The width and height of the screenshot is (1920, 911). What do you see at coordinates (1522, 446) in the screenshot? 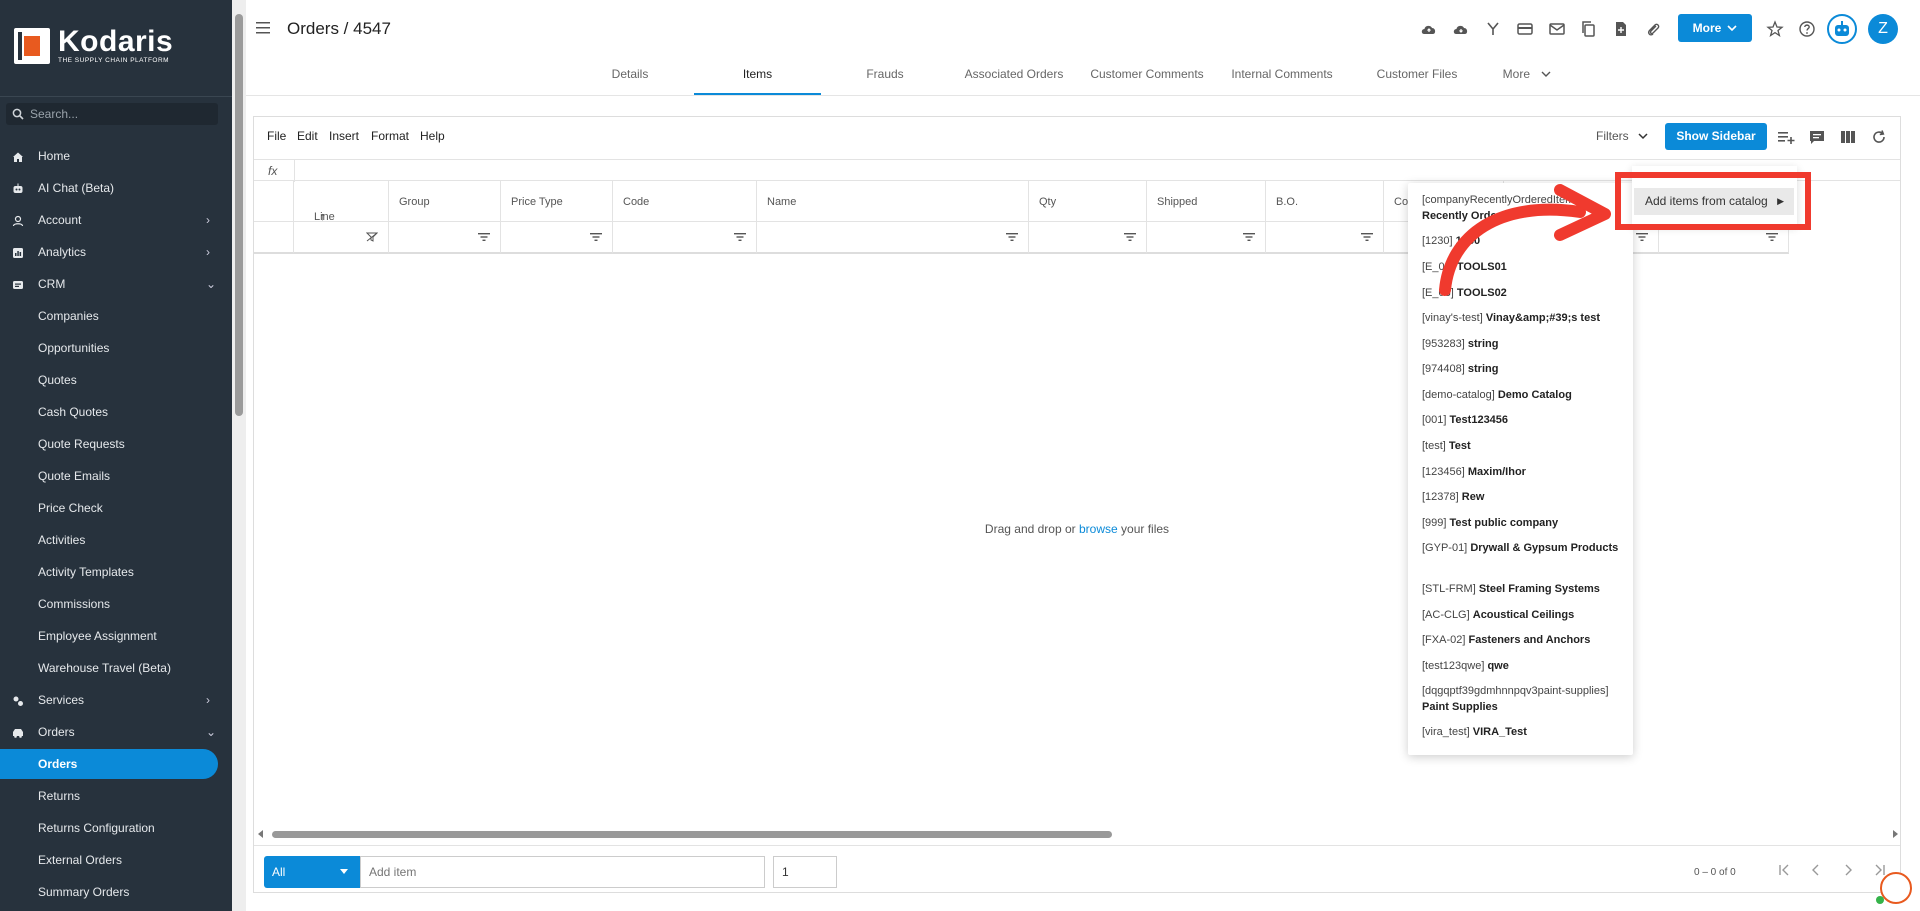
I see `catalog-option: [test] Test` at bounding box center [1522, 446].